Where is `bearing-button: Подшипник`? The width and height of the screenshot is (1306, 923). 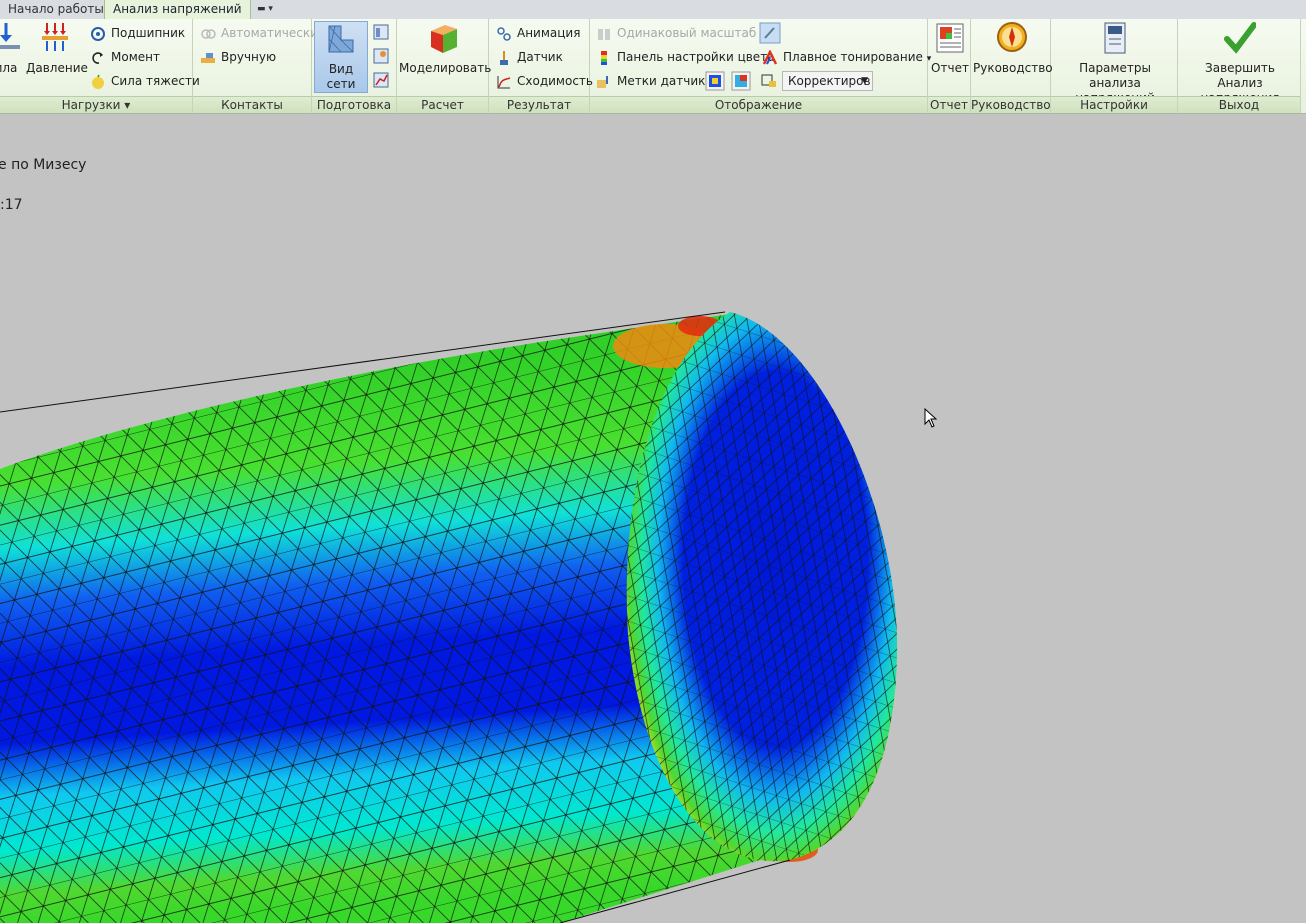 bearing-button: Подшипник is located at coordinates (137, 33).